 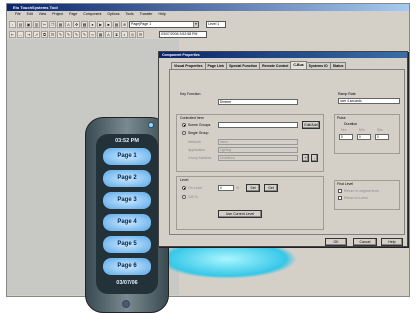 What do you see at coordinates (36, 24) in the screenshot?
I see `print-icon: ▥` at bounding box center [36, 24].